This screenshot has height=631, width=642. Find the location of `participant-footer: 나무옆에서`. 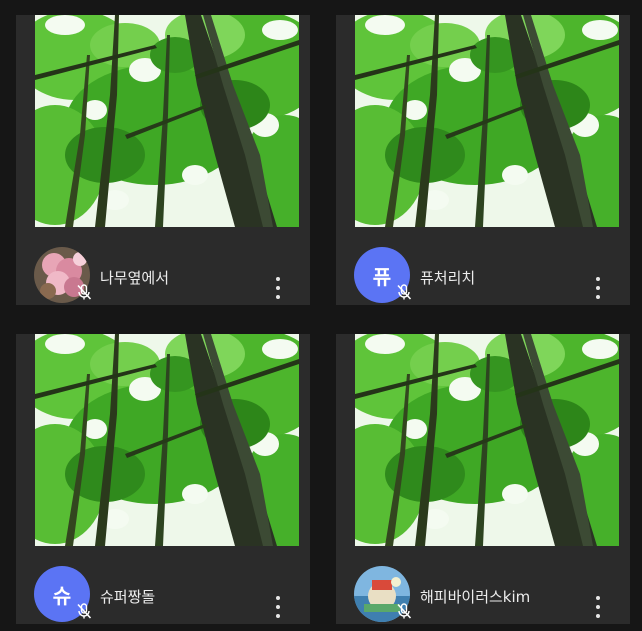

participant-footer: 나무옆에서 is located at coordinates (163, 266).